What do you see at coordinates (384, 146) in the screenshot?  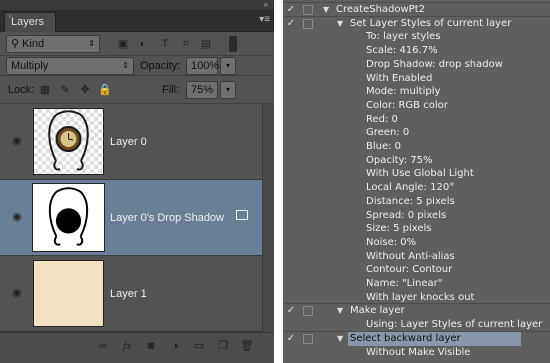 I see `action-label: Blue: 0` at bounding box center [384, 146].